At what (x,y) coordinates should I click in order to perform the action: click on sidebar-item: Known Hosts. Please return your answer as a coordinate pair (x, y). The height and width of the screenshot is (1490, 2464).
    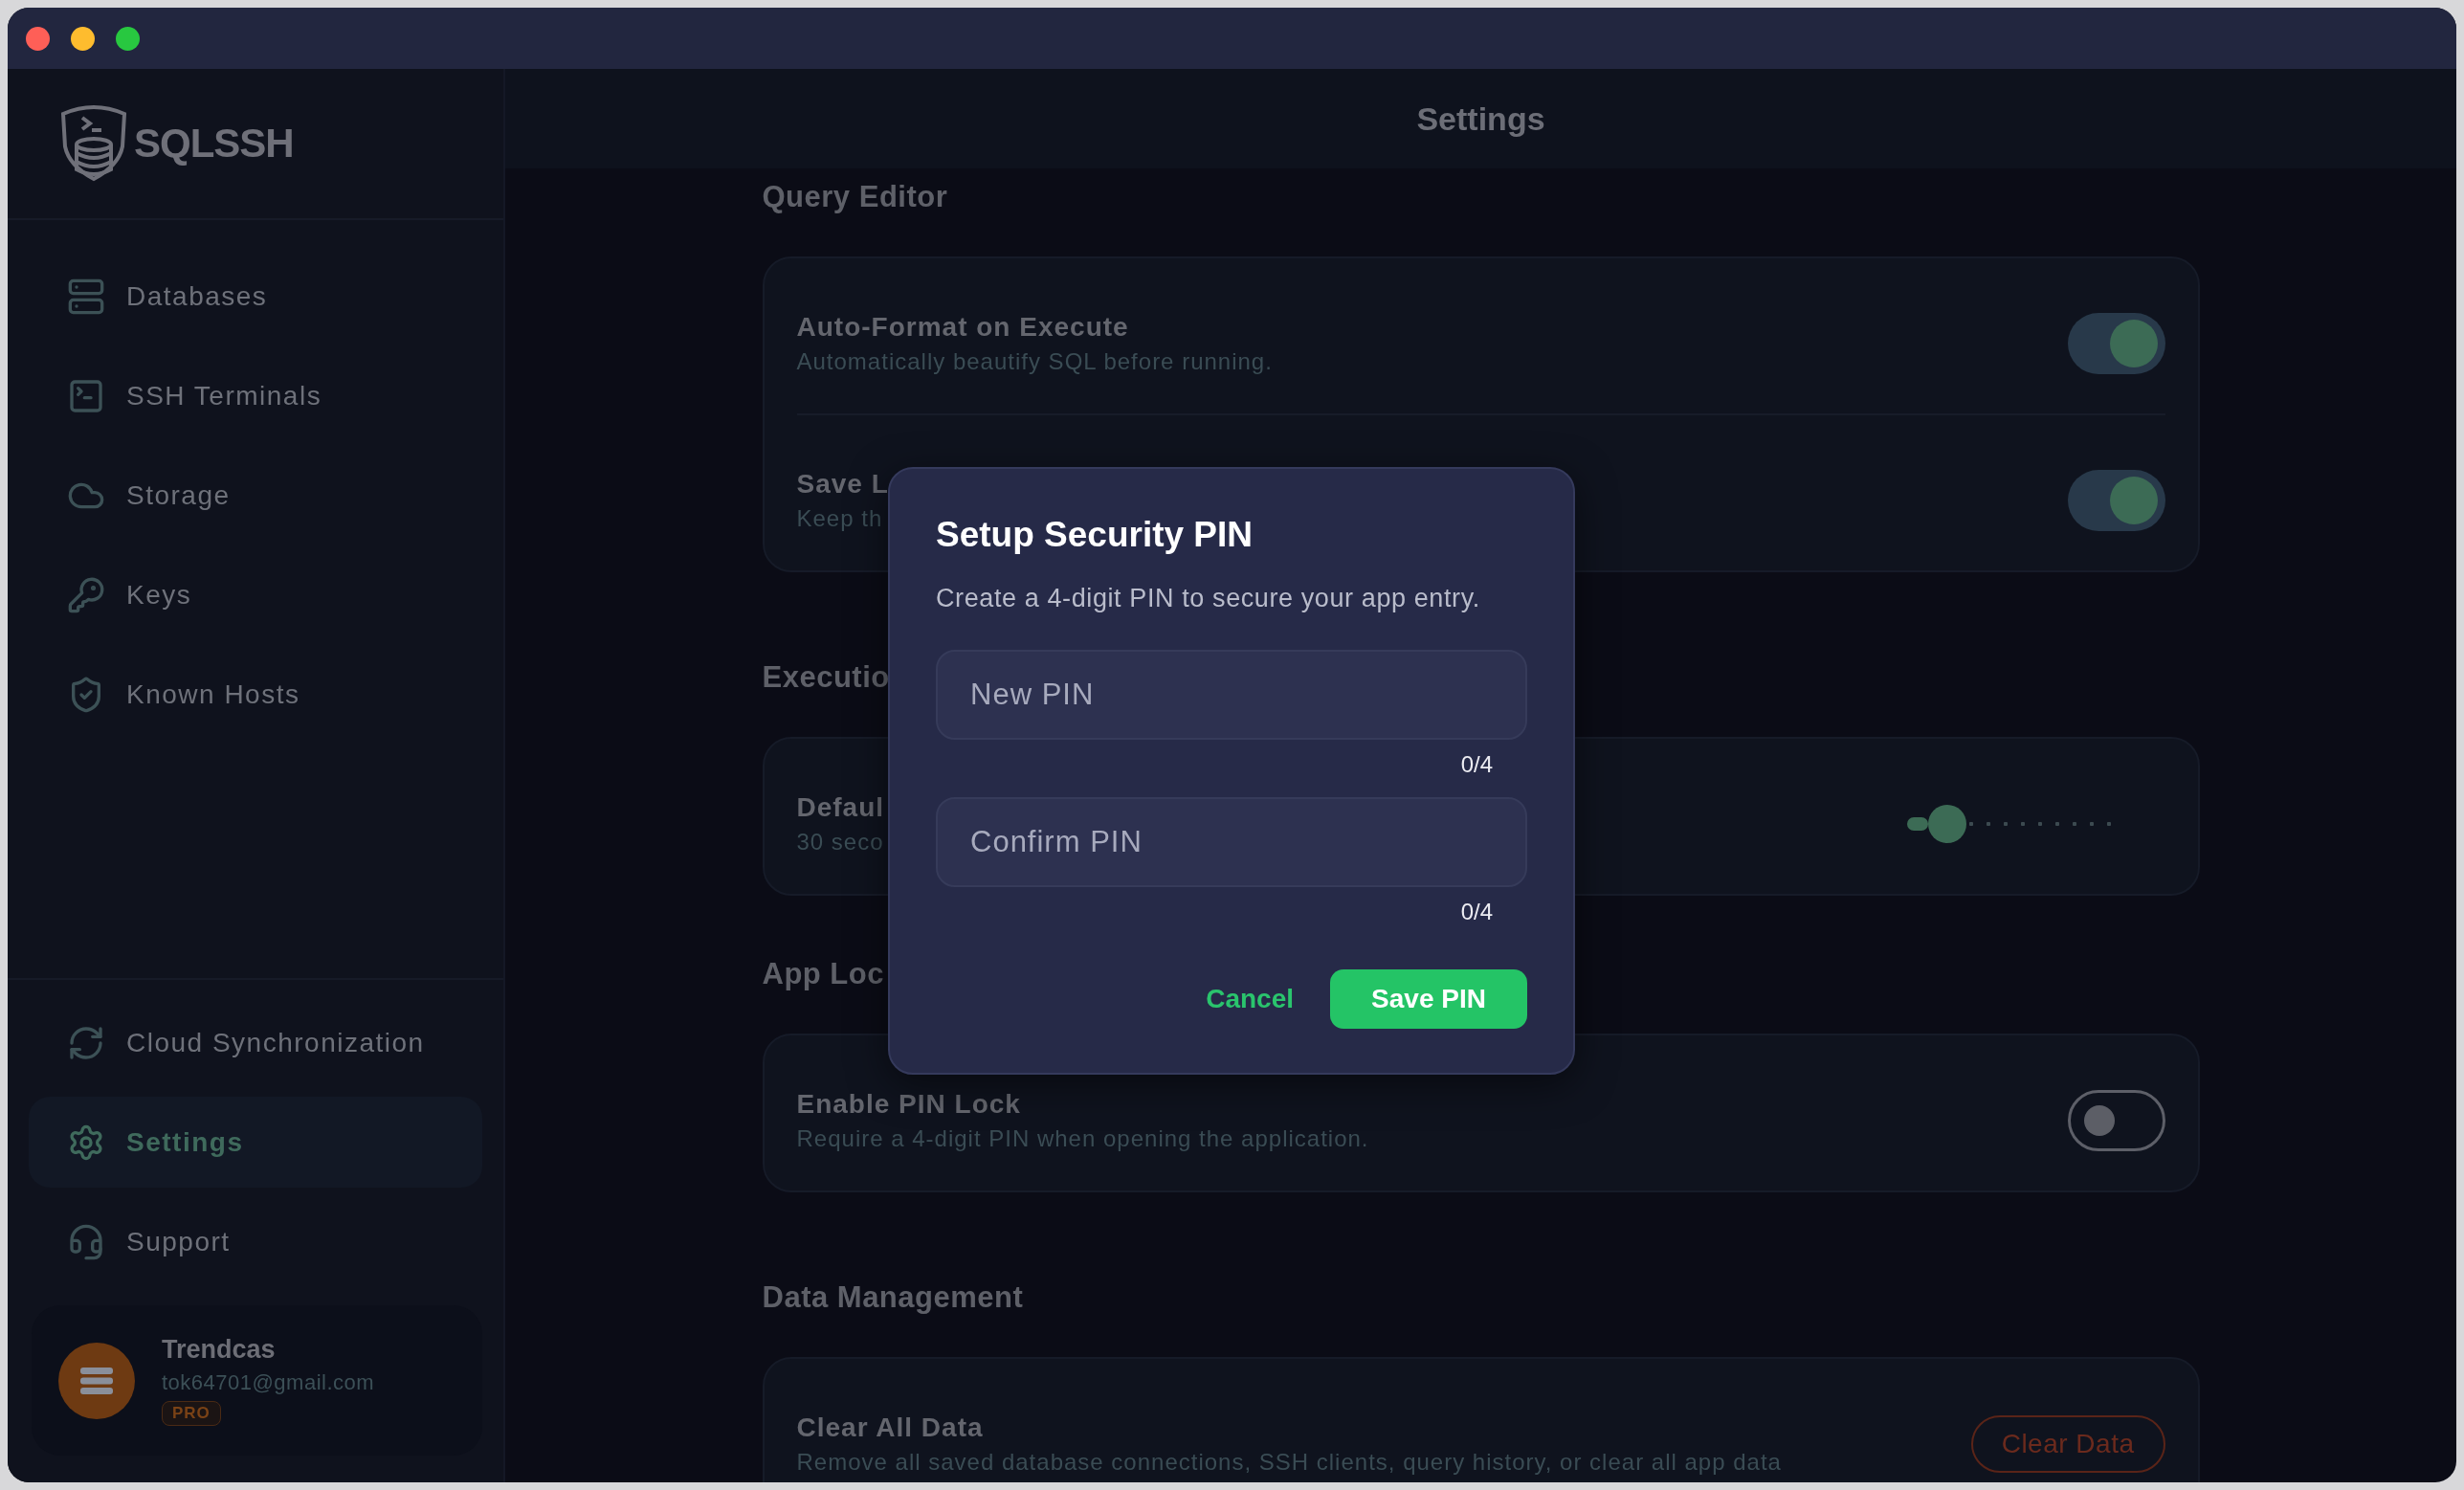
    Looking at the image, I should click on (256, 694).